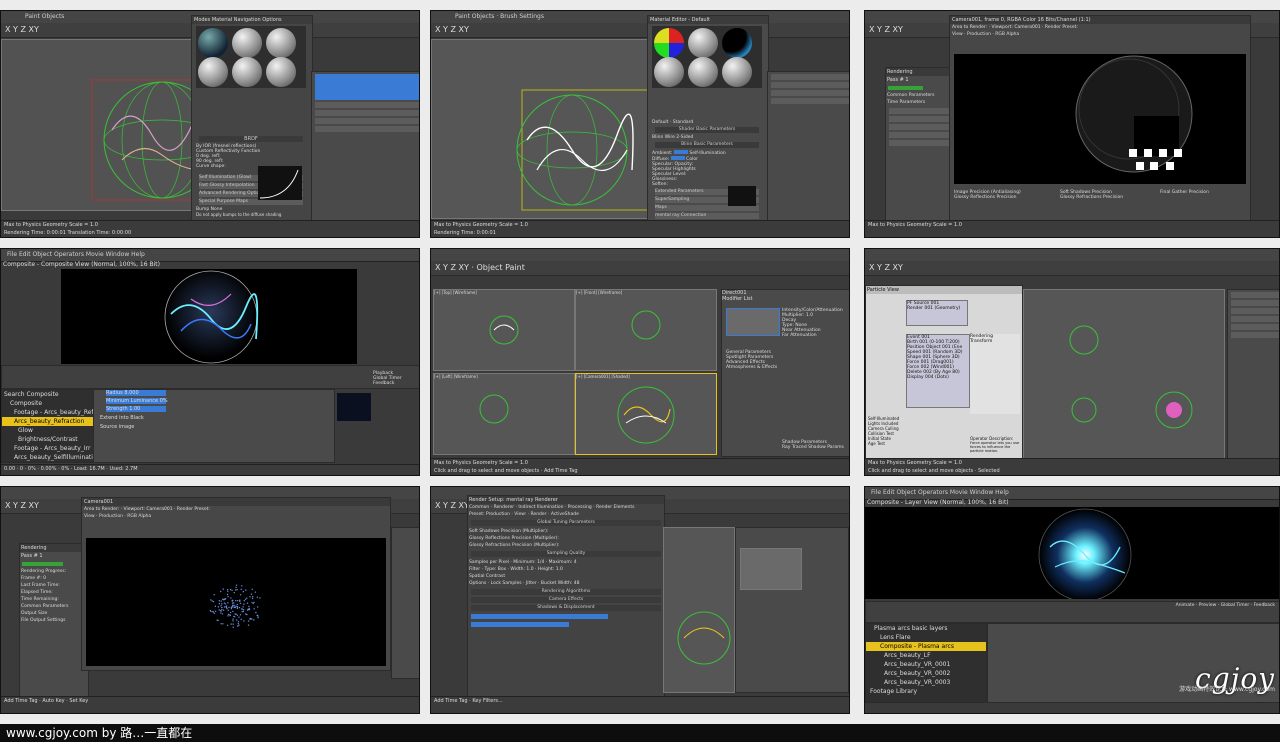 The height and width of the screenshot is (742, 1280). Describe the element at coordinates (646, 414) in the screenshot. I see `viewport-camera: [+] [Camera001] [Shaded]` at that location.